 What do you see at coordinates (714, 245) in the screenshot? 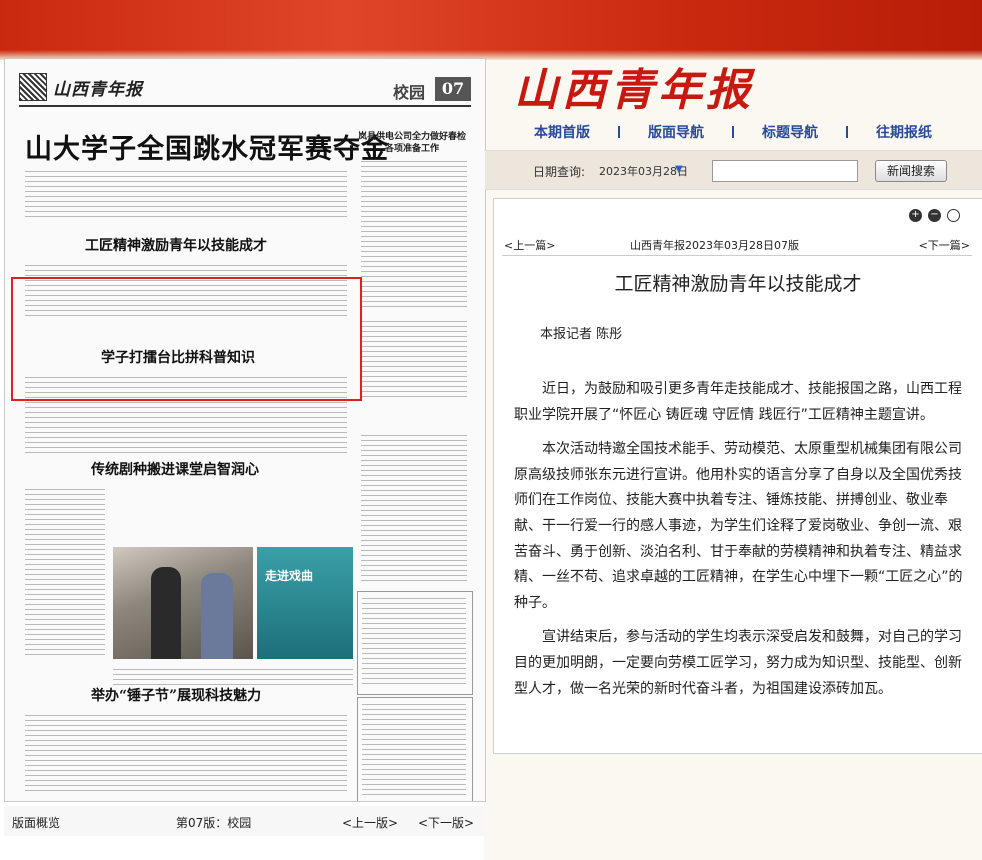
I see `article-source: 山西青年报2023年03月28日07版` at bounding box center [714, 245].